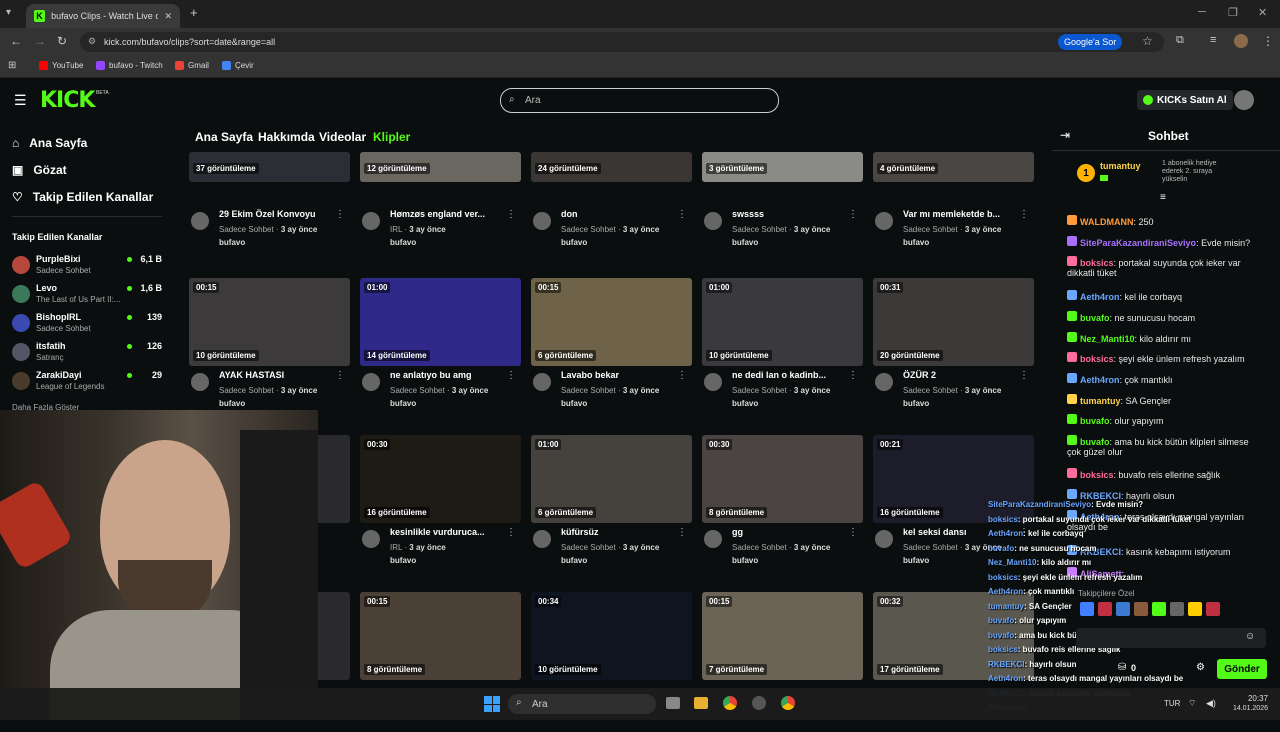 The height and width of the screenshot is (732, 1280). I want to click on followed-channel: itsfatih Satranç 126, so click(87, 353).